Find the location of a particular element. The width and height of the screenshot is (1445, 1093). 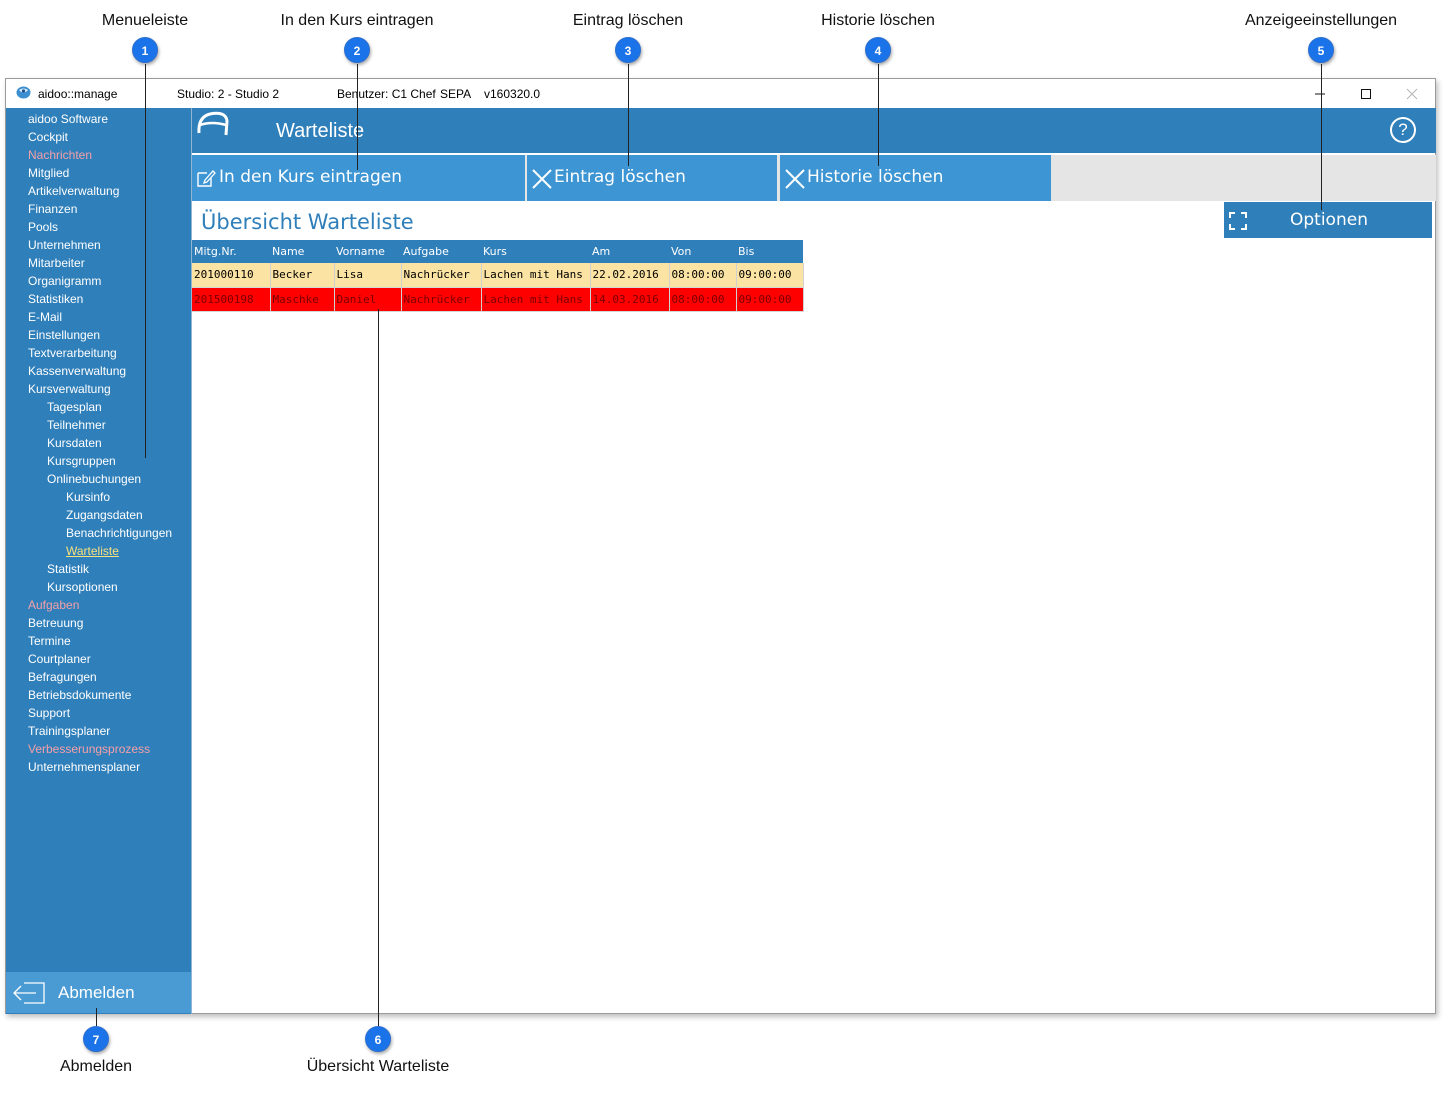

annotation-badge-7: 7 is located at coordinates (96, 1039).